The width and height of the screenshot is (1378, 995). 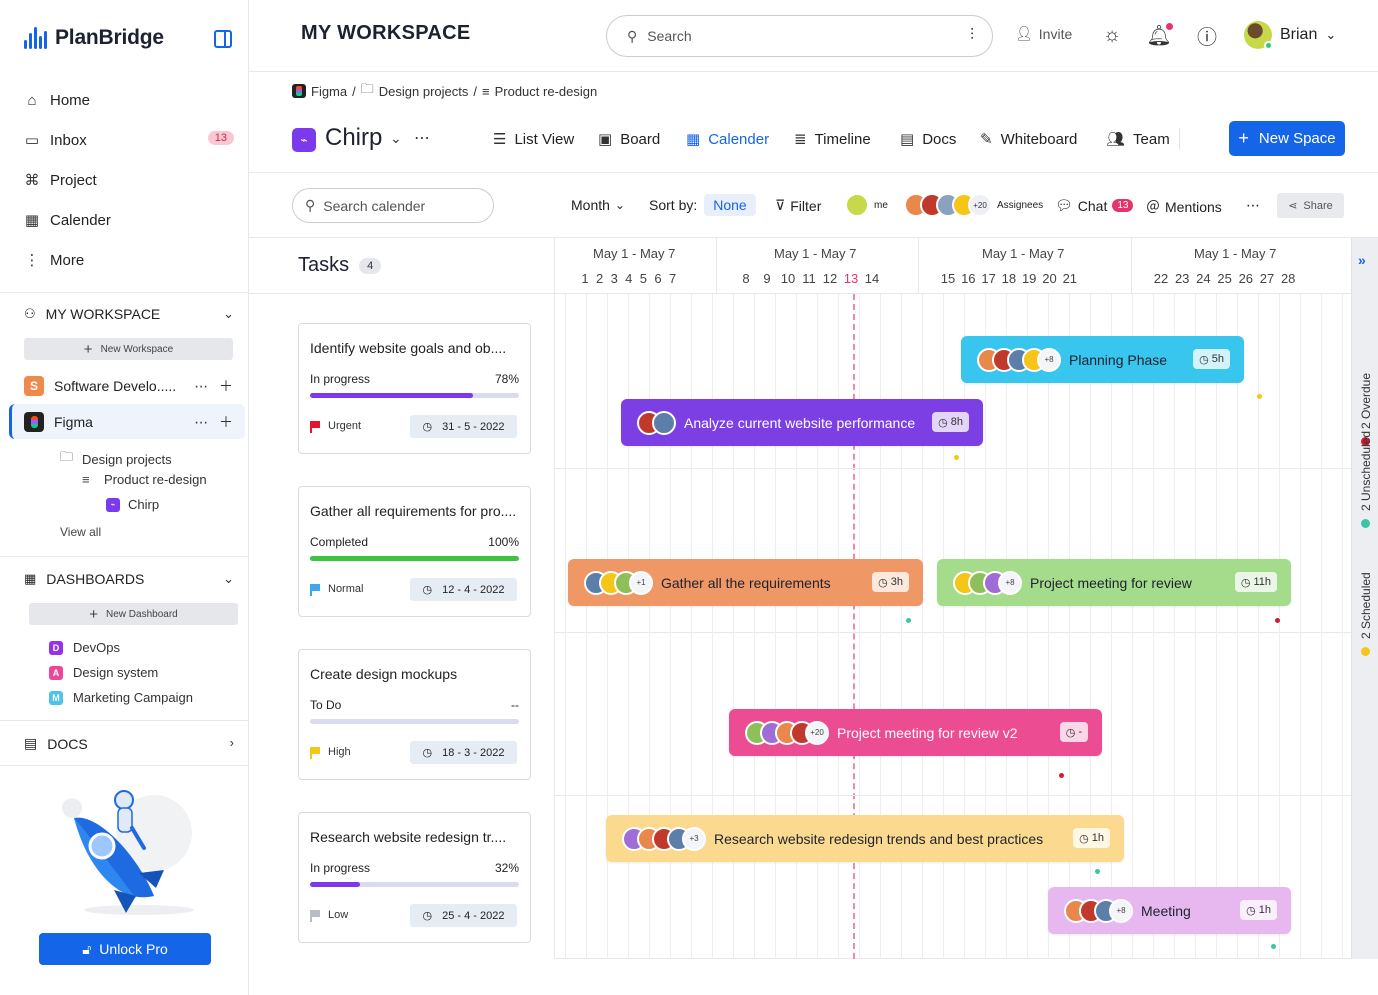 What do you see at coordinates (1184, 207) in the screenshot?
I see `mentions-button: ＠ Mentions` at bounding box center [1184, 207].